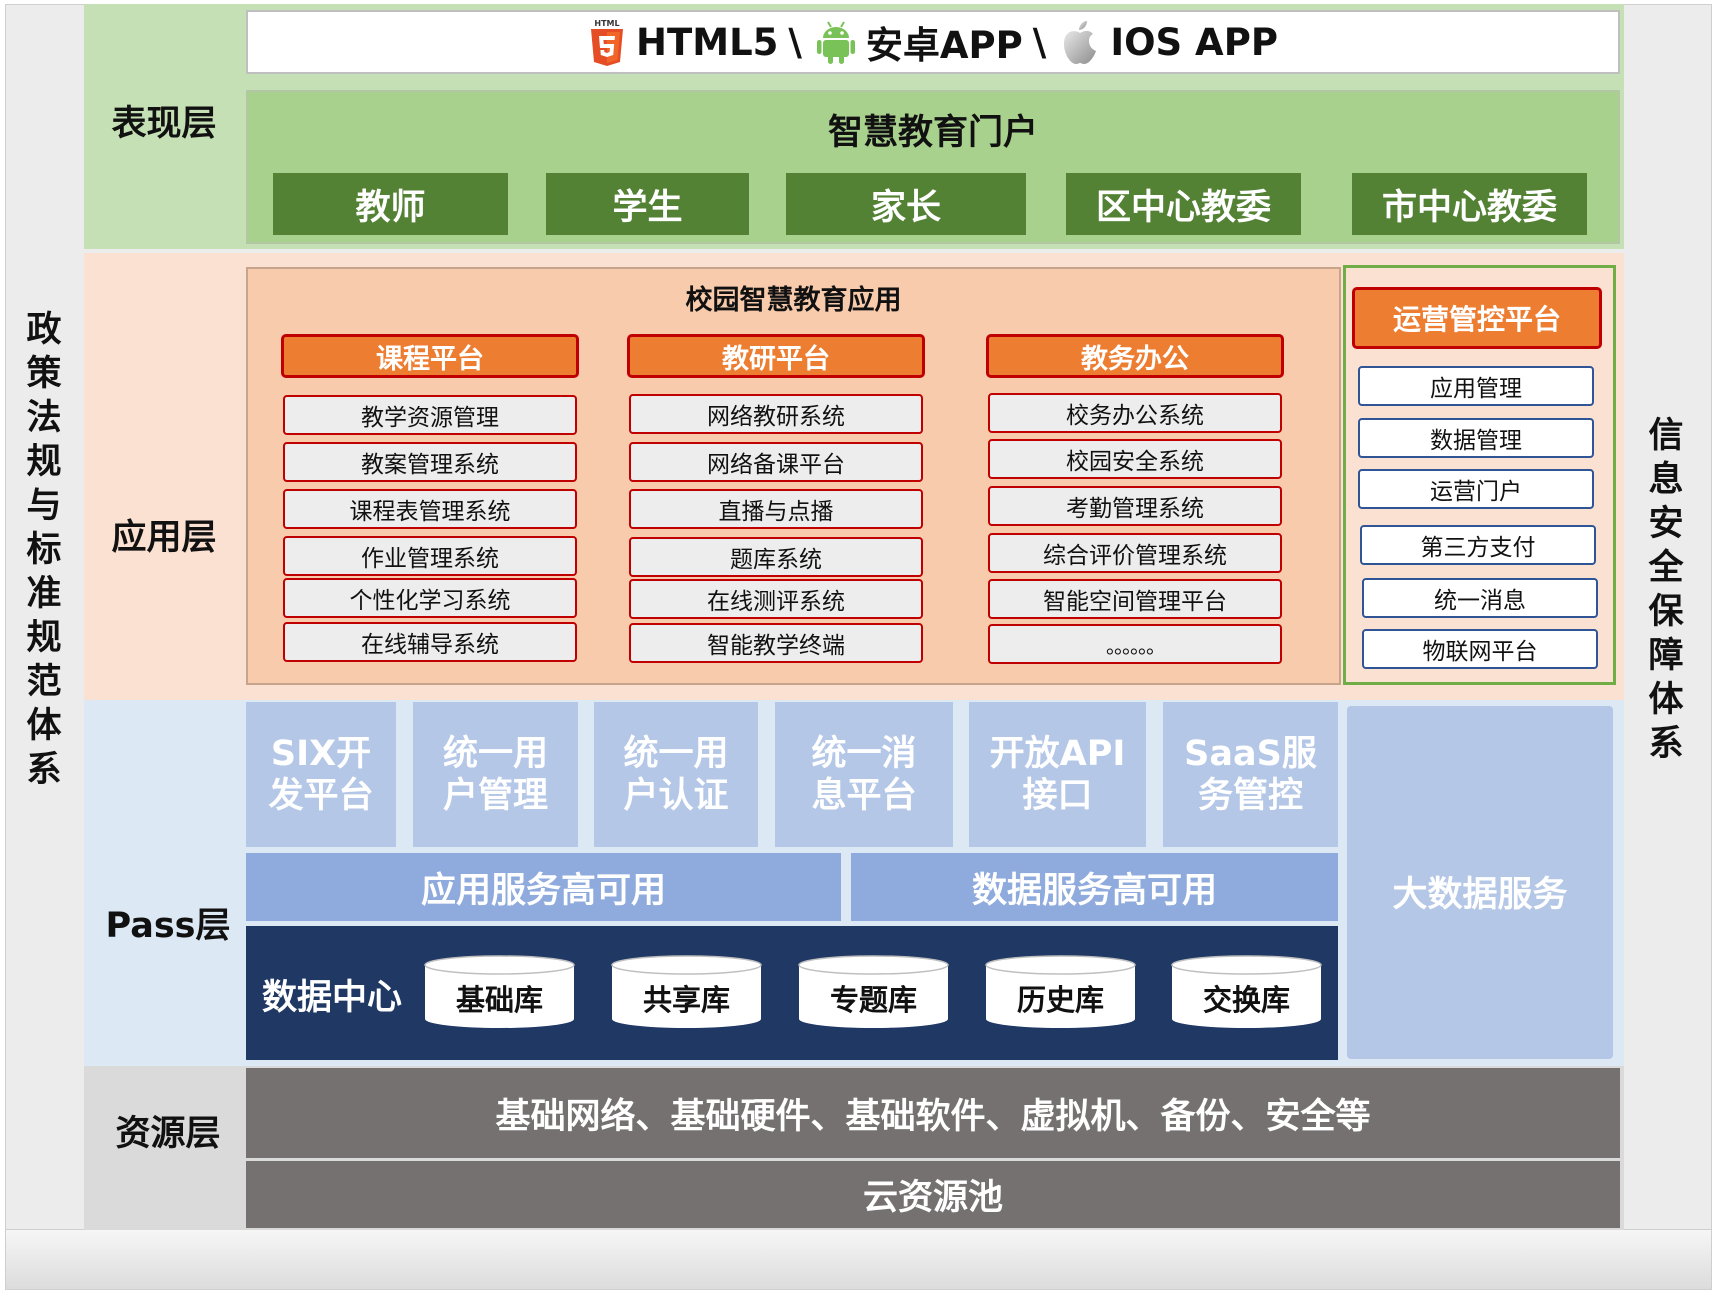 The image size is (1714, 1295). I want to click on app-item: 作业管理系统, so click(430, 556).